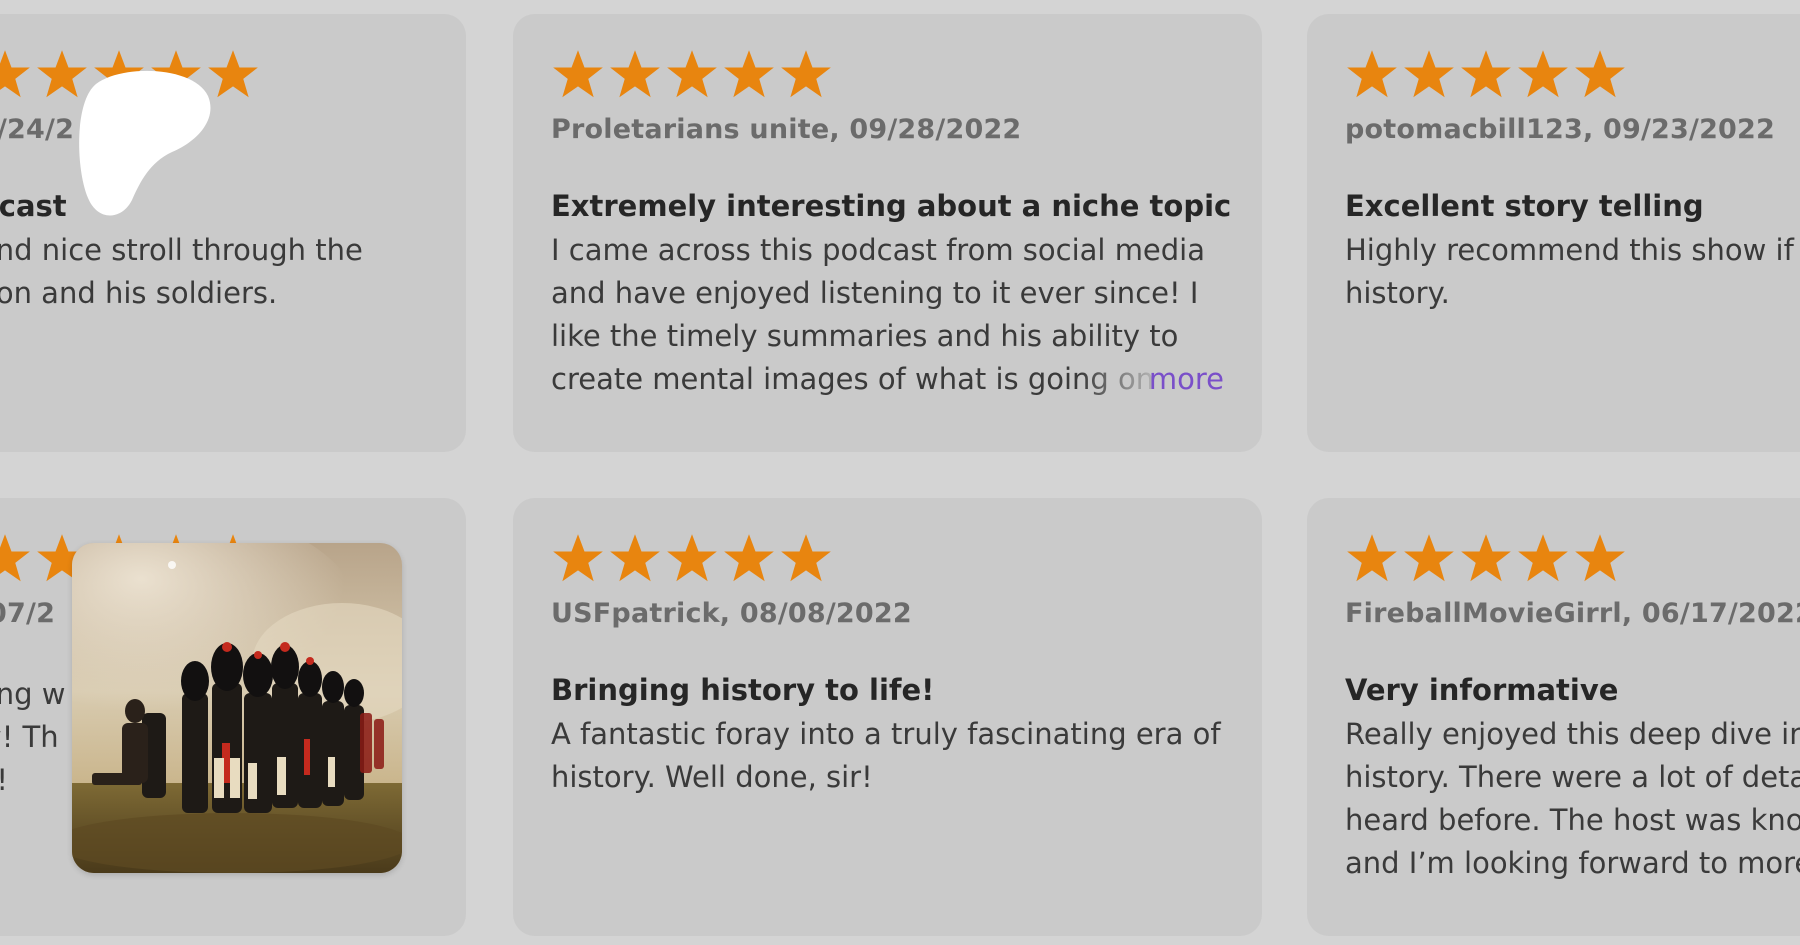  What do you see at coordinates (1569, 271) in the screenshot?
I see `review-body: Highly recommend this show if history.` at bounding box center [1569, 271].